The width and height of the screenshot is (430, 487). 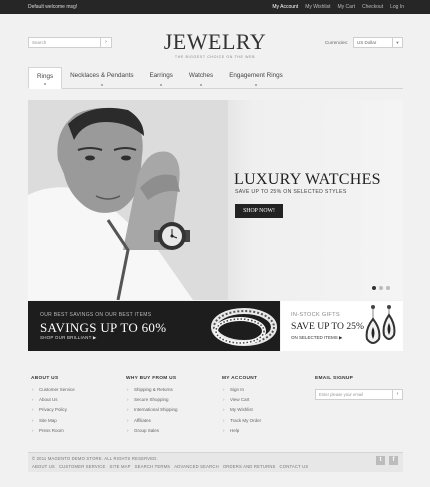 What do you see at coordinates (317, 7) in the screenshot?
I see `my-wishlist-link: My Wishlist` at bounding box center [317, 7].